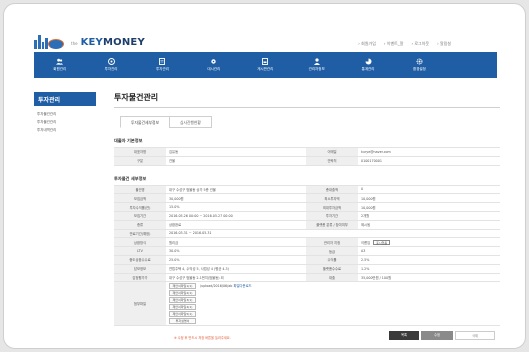 Image resolution: width=529 pixels, height=352 pixels. Describe the element at coordinates (429, 189) in the screenshot. I see `field-value: 0` at that location.